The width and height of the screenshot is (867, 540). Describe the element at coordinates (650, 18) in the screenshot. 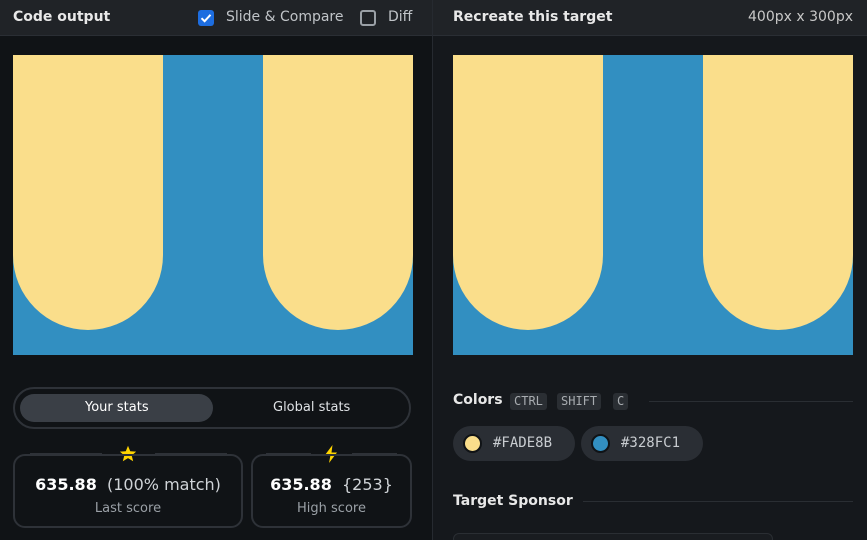

I see `target-header: Recreate this target 400px x 300px` at that location.